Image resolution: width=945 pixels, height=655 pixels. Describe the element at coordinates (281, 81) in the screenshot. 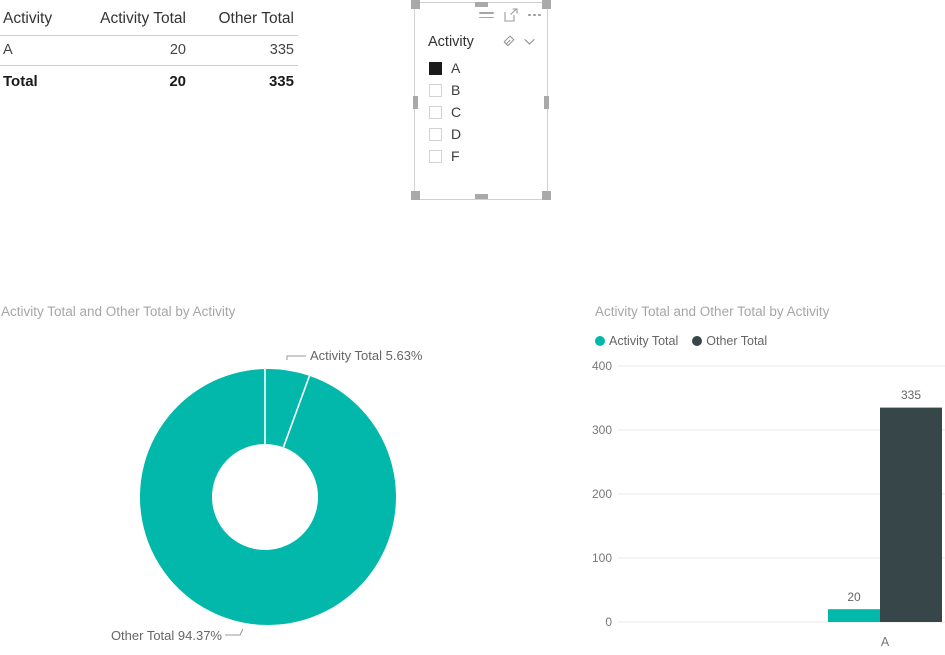

I see `total-other-total: 335` at that location.